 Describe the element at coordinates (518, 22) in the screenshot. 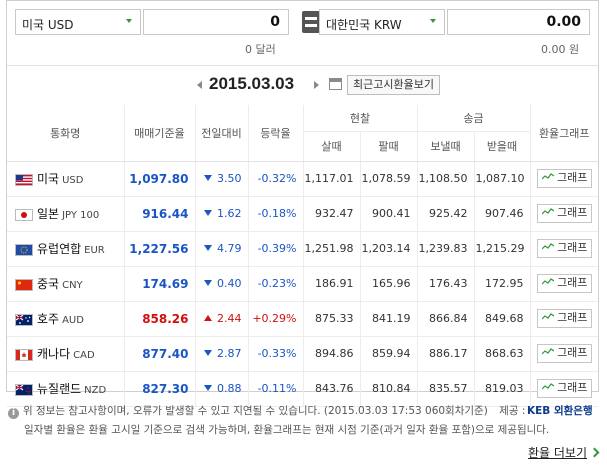

I see `to-amount-input: 0.00` at that location.